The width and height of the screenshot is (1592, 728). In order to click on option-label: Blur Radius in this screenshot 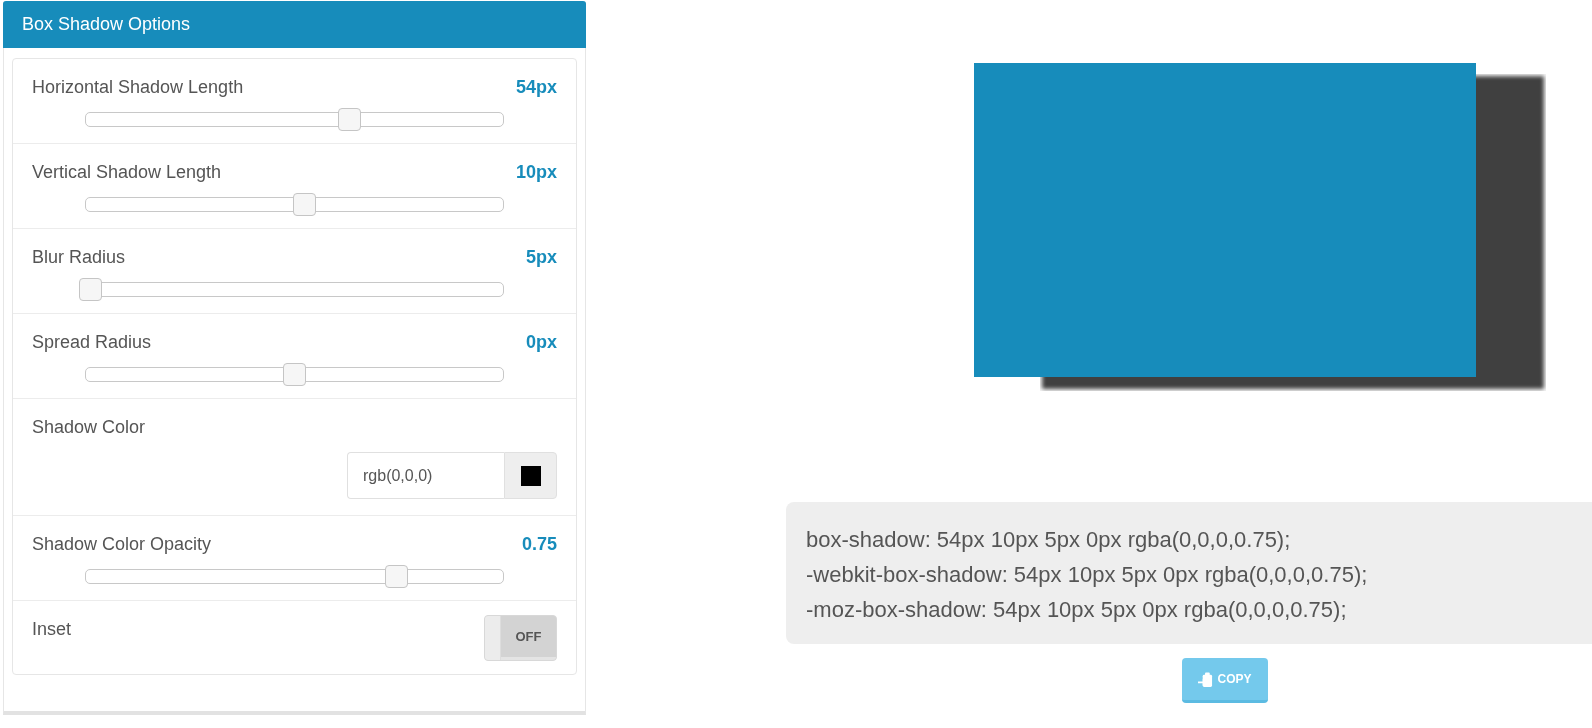, I will do `click(79, 257)`.